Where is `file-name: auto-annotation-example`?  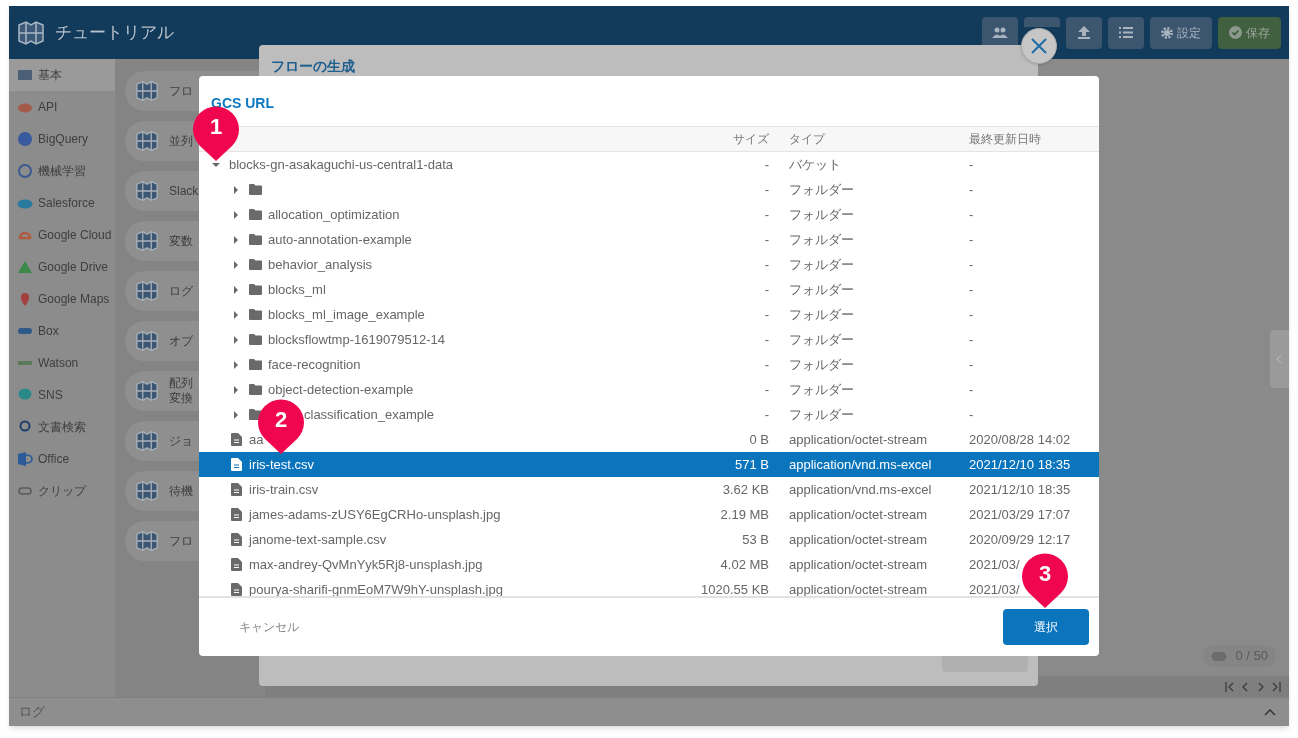
file-name: auto-annotation-example is located at coordinates (340, 239).